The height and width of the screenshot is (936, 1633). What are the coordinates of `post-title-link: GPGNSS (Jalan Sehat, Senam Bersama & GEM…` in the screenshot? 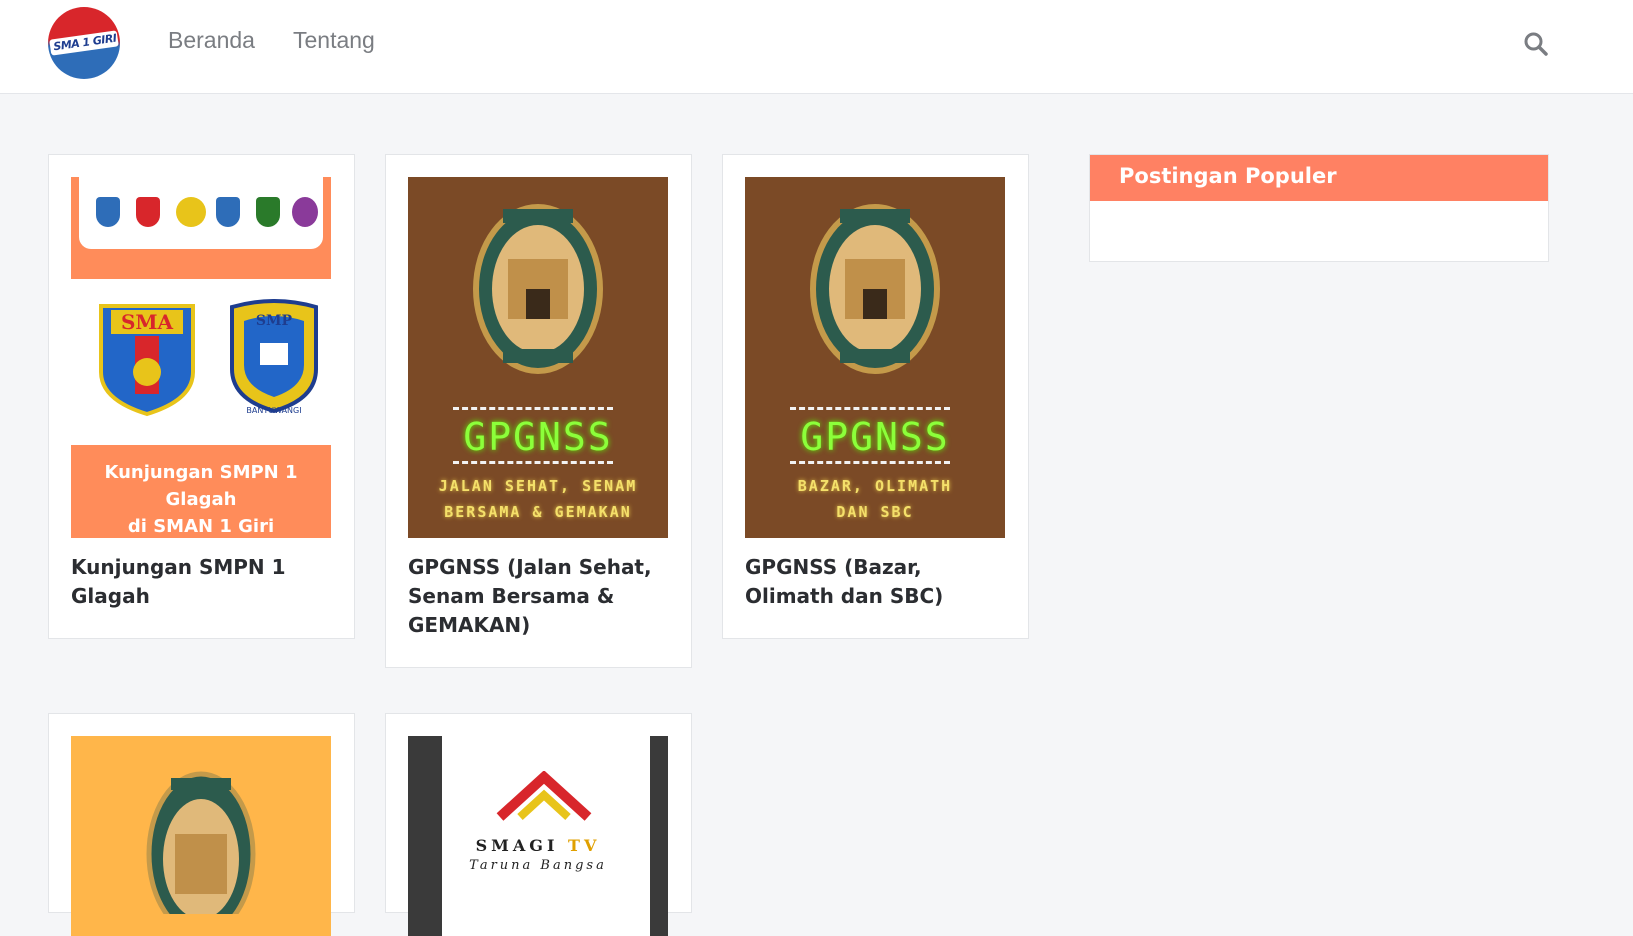 It's located at (538, 596).